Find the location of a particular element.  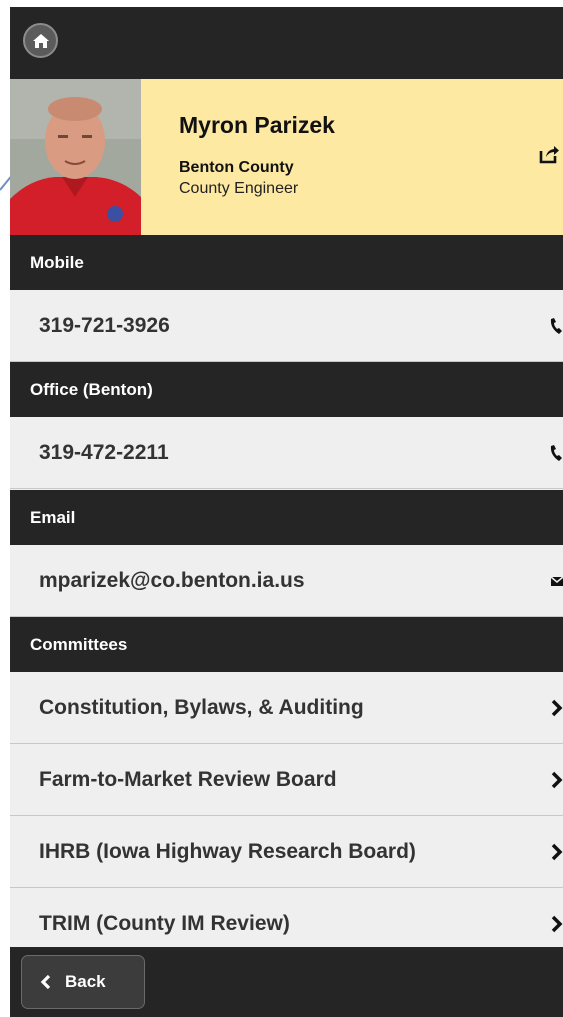

section-header-email: Email is located at coordinates (286, 517).